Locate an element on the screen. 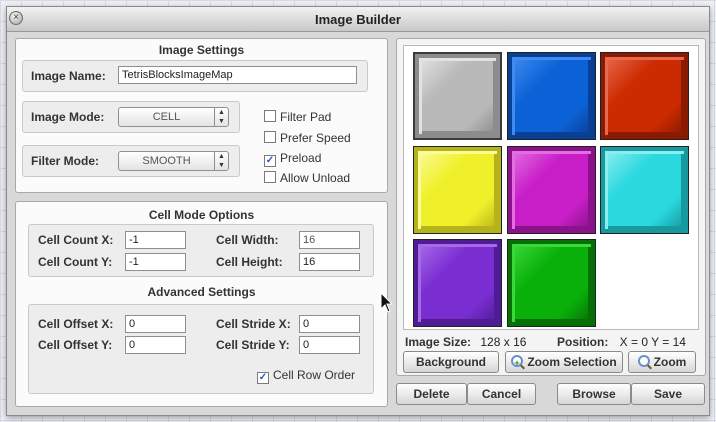 The width and height of the screenshot is (716, 422). cell-row-order-checkbox: ✓ Cell Row Order is located at coordinates (306, 376).